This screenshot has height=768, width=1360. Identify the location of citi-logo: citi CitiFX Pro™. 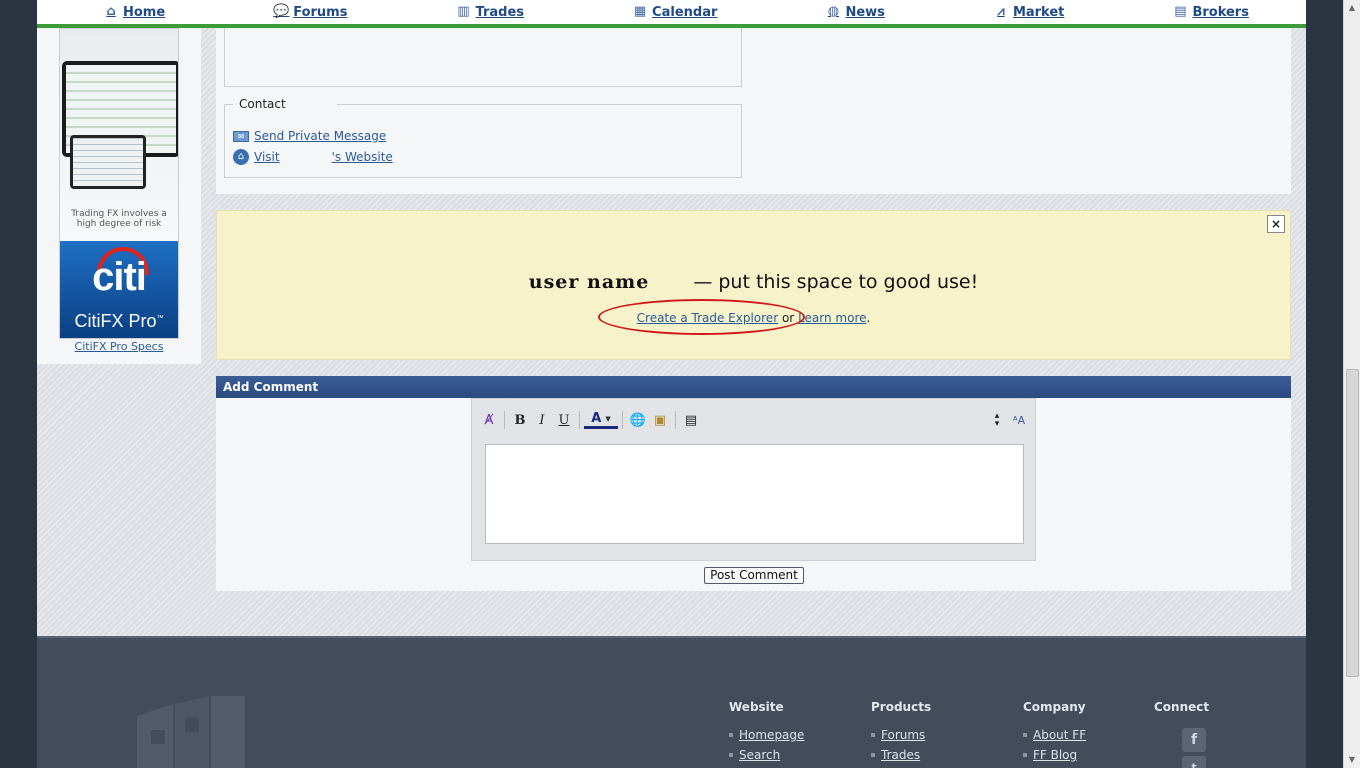
(119, 289).